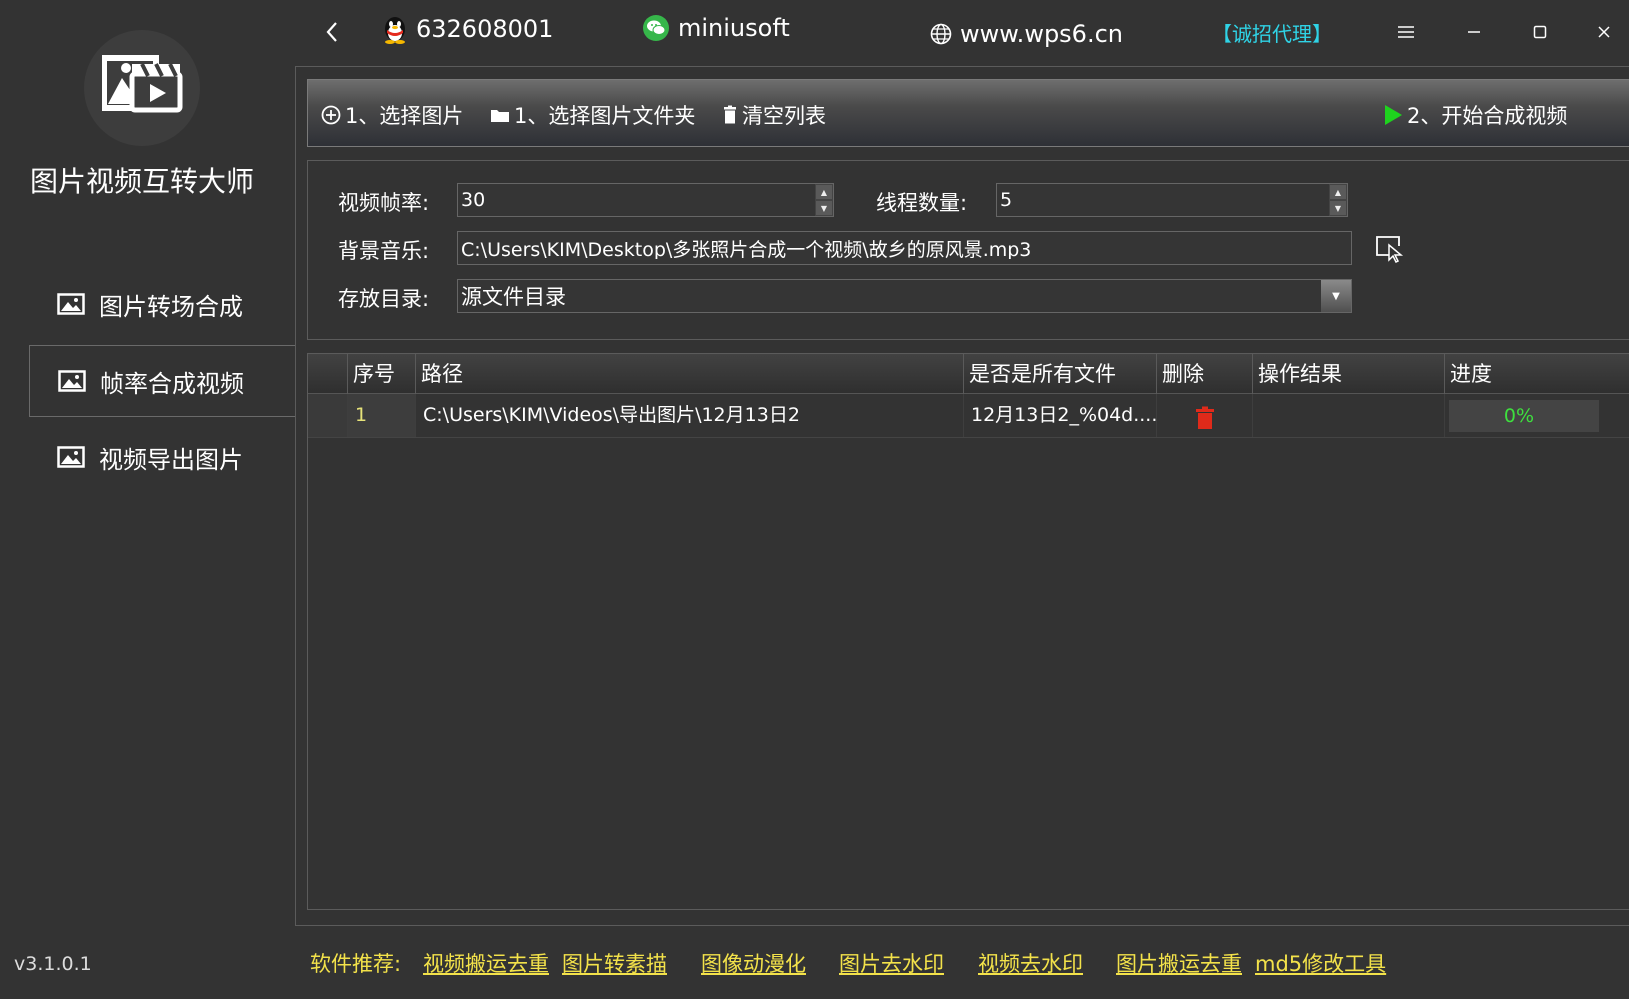 The image size is (1629, 999). Describe the element at coordinates (327, 374) in the screenshot. I see `header-corner` at that location.